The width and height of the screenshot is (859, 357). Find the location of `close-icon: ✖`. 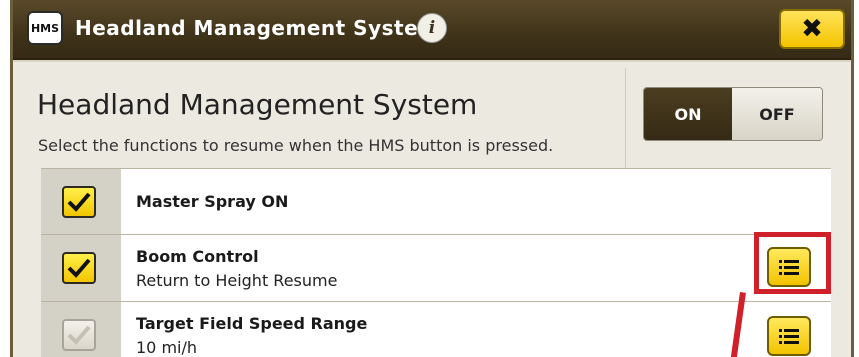

close-icon: ✖ is located at coordinates (812, 29).